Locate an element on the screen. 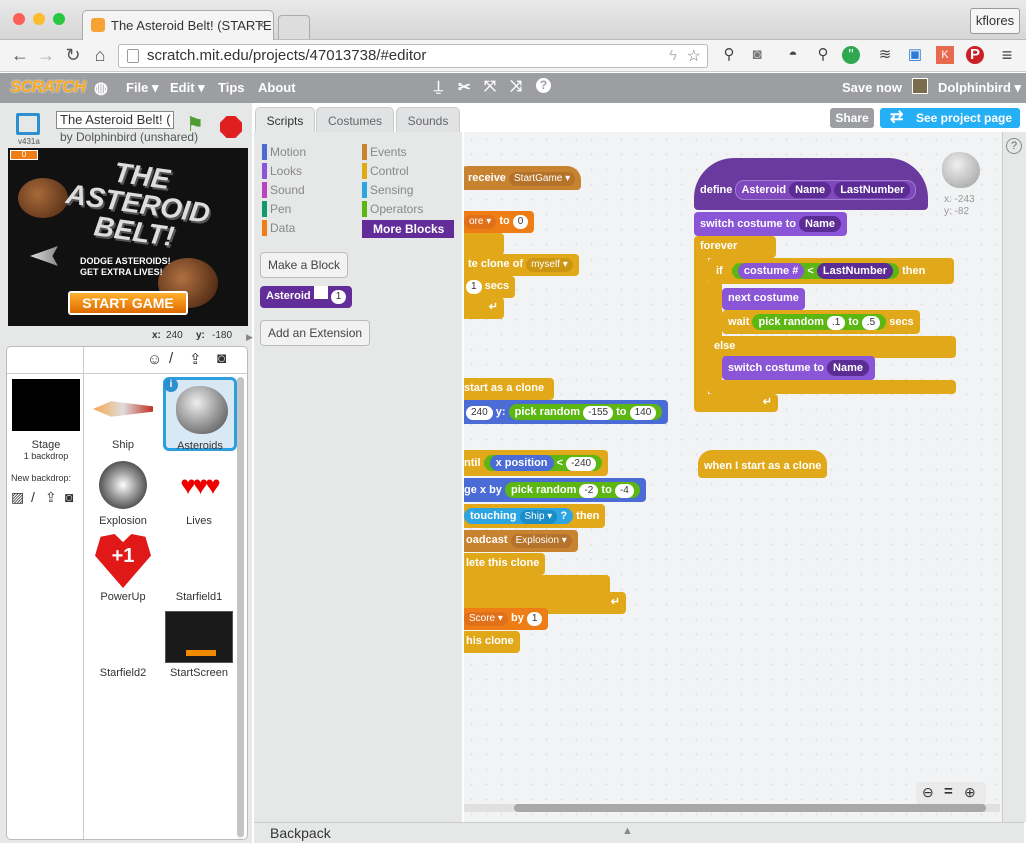  costume-number-reporter: costume # is located at coordinates (771, 271).